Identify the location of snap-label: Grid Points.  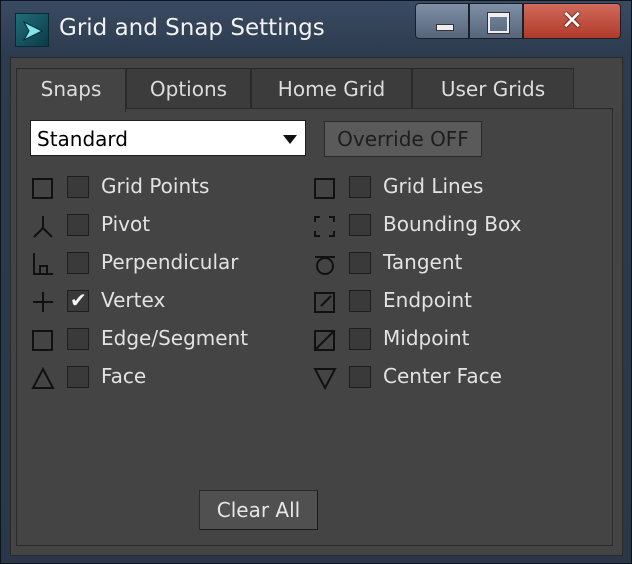
(155, 186).